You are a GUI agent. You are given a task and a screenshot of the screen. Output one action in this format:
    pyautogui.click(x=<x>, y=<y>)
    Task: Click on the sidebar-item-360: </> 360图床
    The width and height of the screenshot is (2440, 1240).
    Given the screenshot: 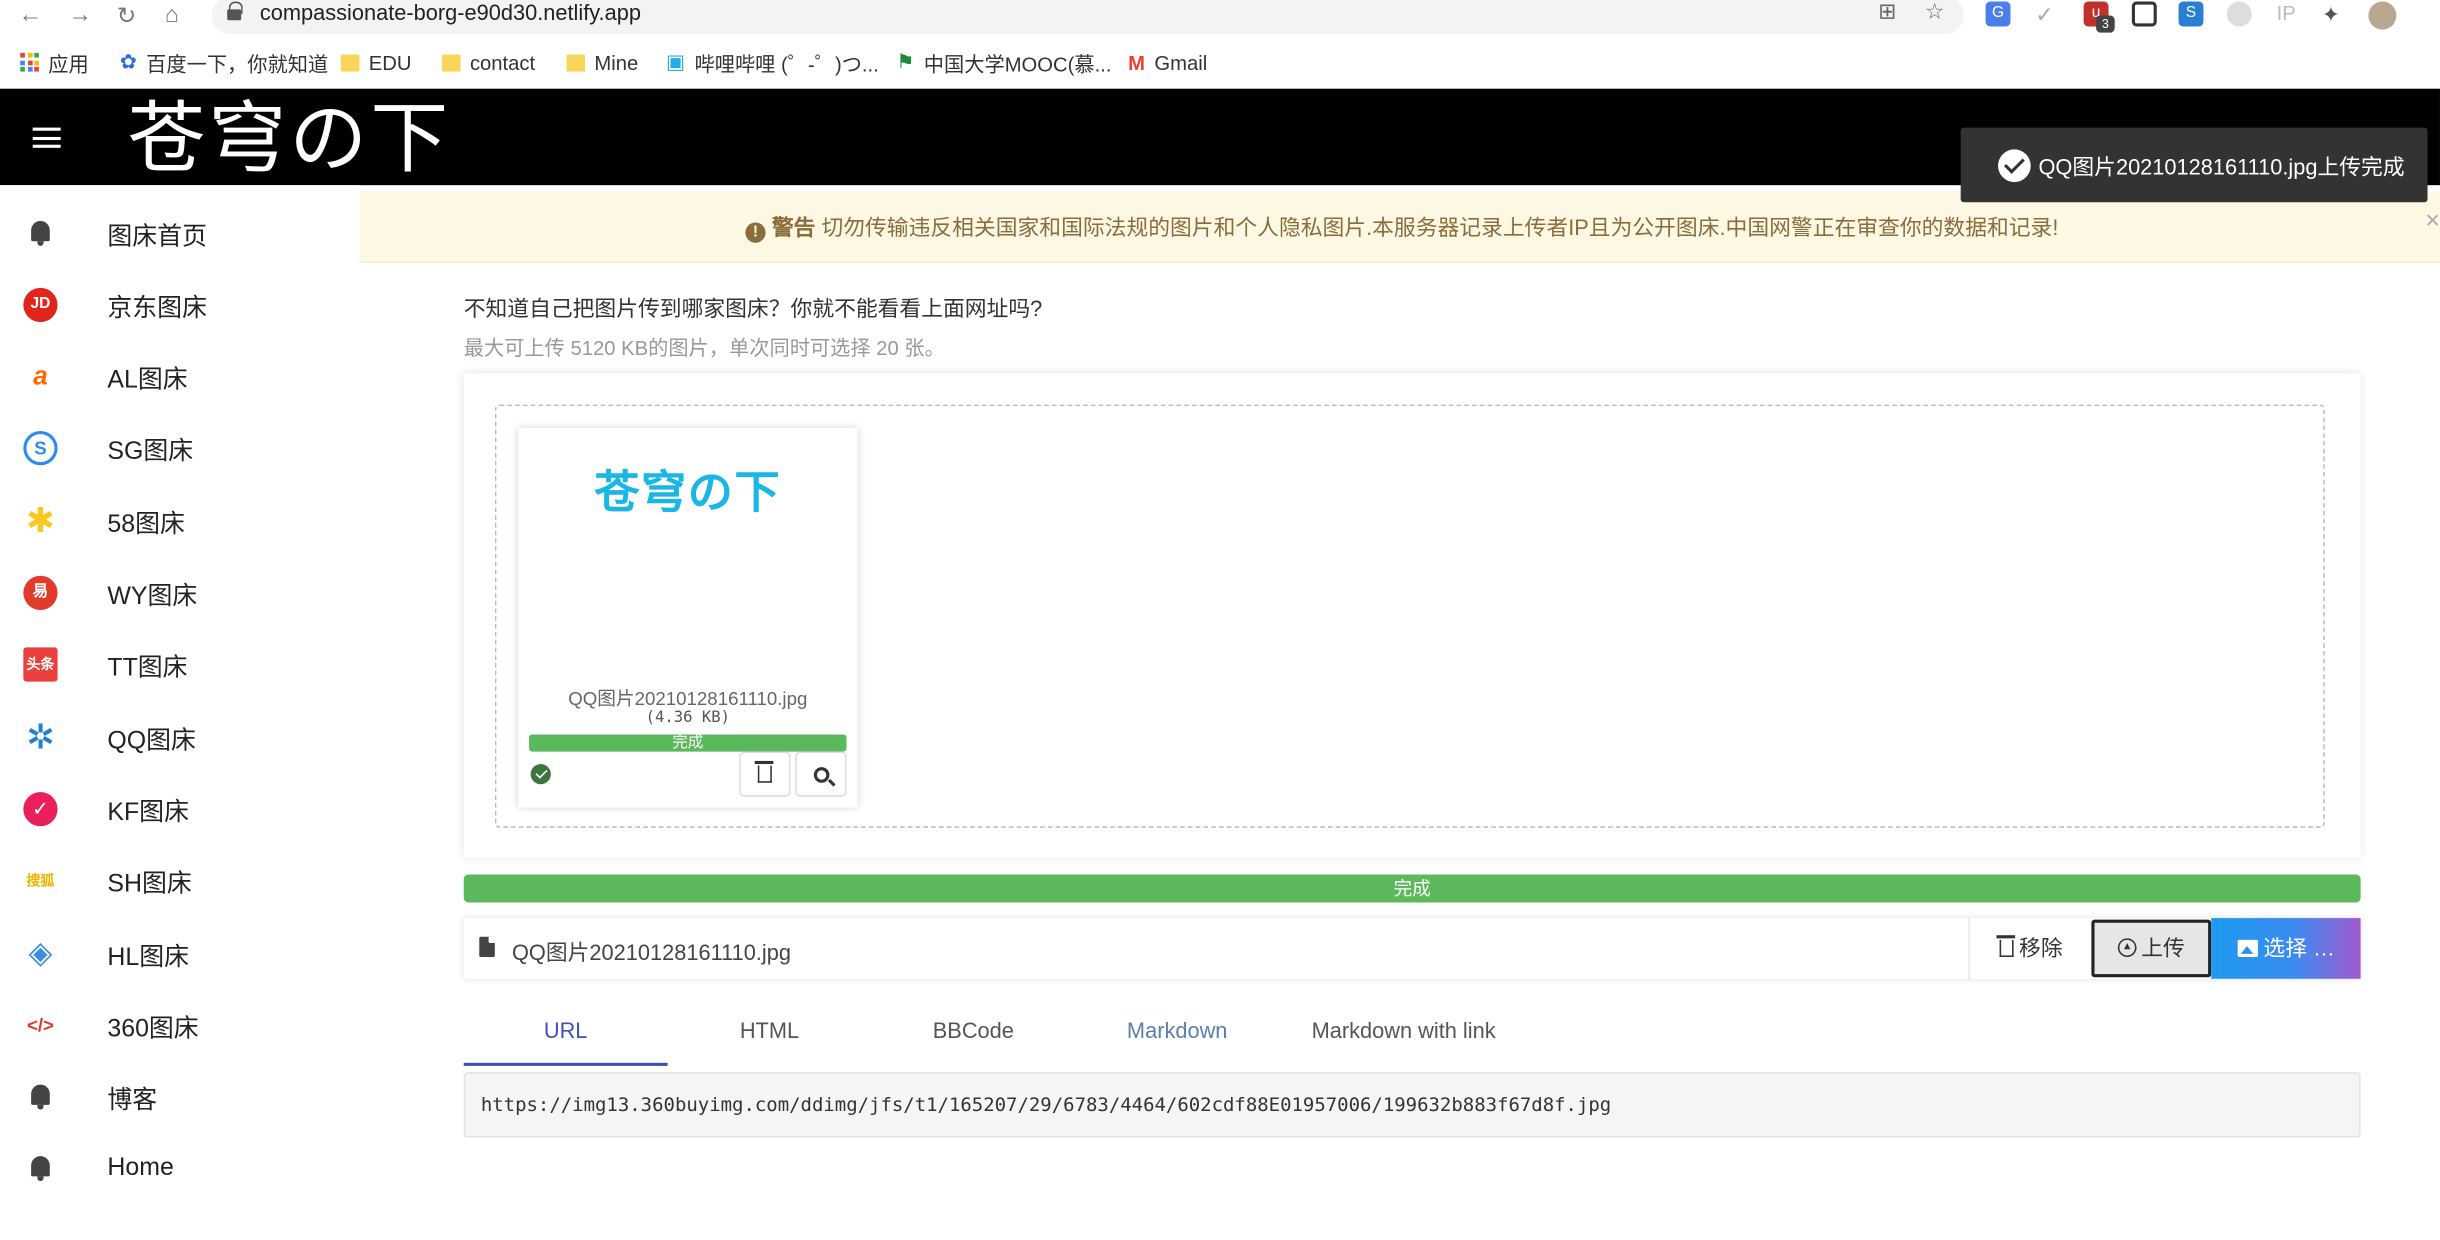 What is the action you would take?
    pyautogui.click(x=179, y=1025)
    